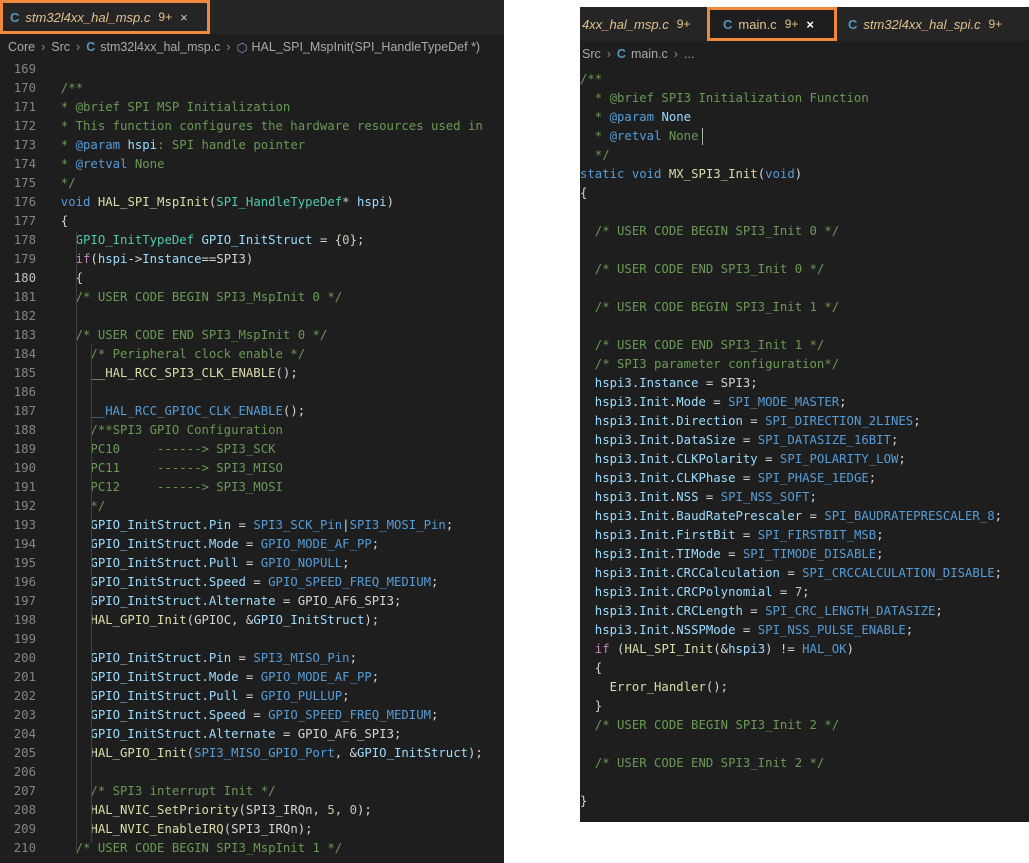 This screenshot has height=863, width=1029. I want to click on code-token: /* USER CODE END SPI3_MspInit 0 */, so click(187, 335).